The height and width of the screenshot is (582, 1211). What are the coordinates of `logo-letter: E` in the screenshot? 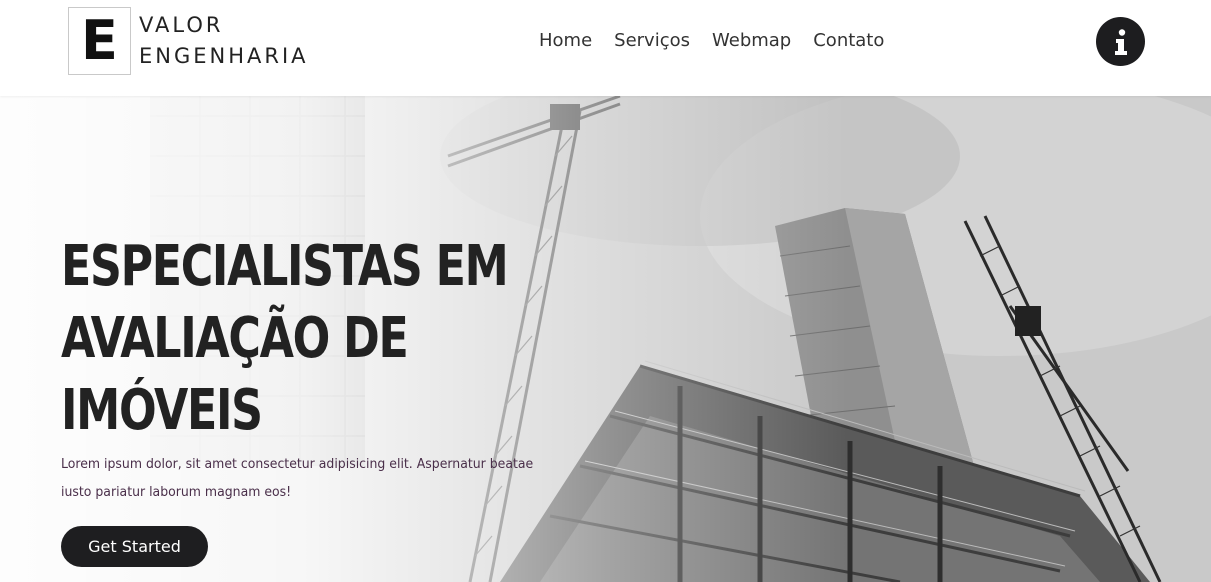 It's located at (99, 40).